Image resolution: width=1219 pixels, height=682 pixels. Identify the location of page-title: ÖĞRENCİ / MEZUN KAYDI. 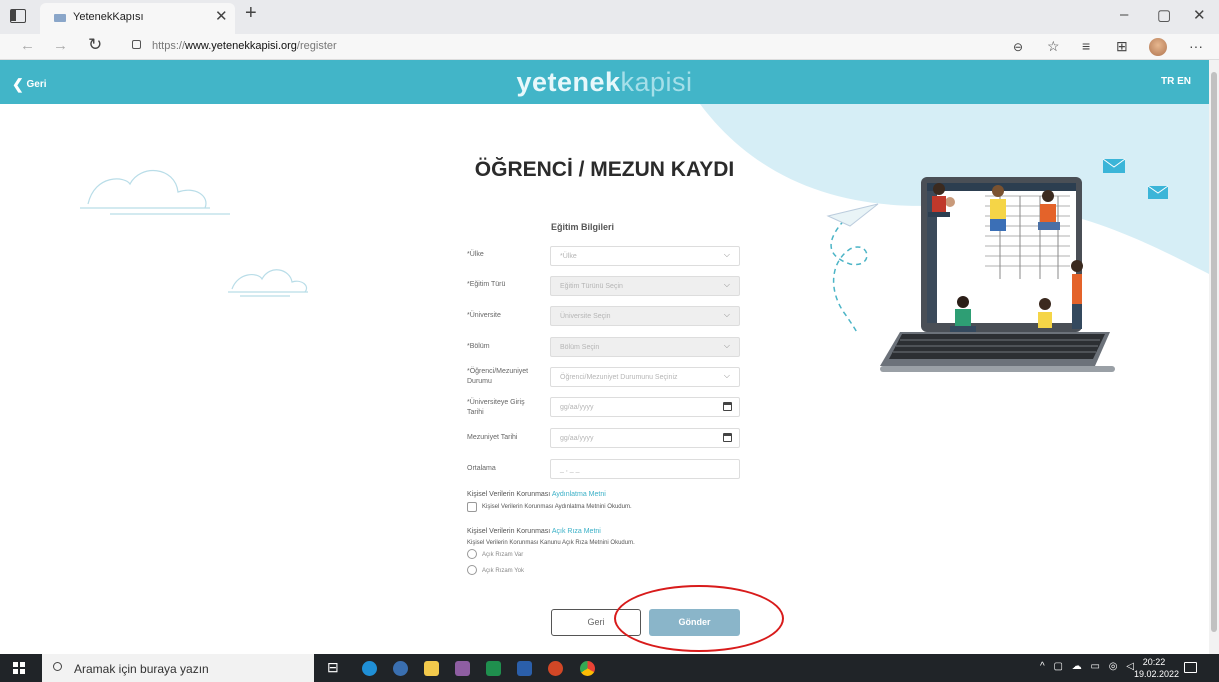
(604, 169).